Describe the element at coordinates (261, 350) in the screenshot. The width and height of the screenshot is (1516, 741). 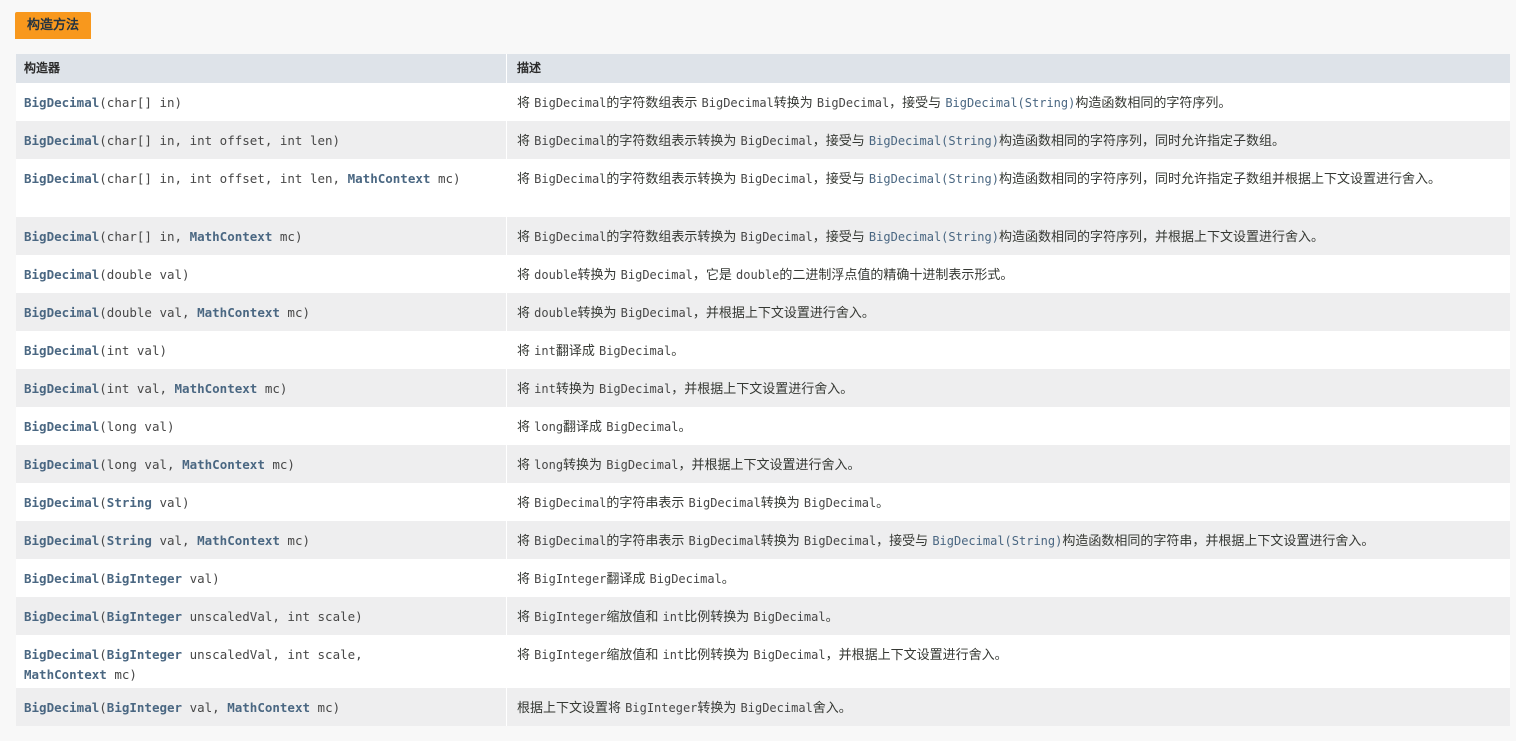
I see `constructor-signature: BigDecimal(int val)` at that location.